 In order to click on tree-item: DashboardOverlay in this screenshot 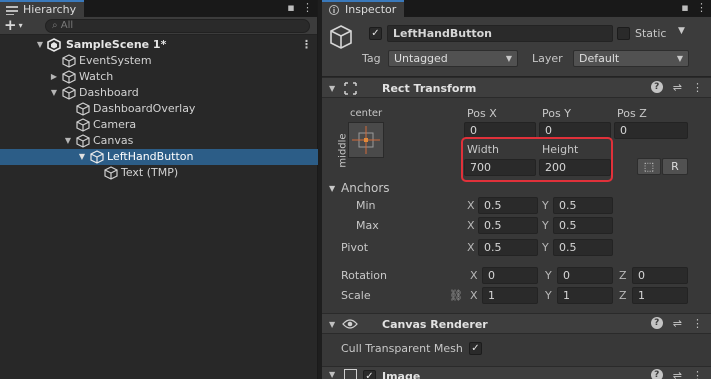, I will do `click(159, 109)`.